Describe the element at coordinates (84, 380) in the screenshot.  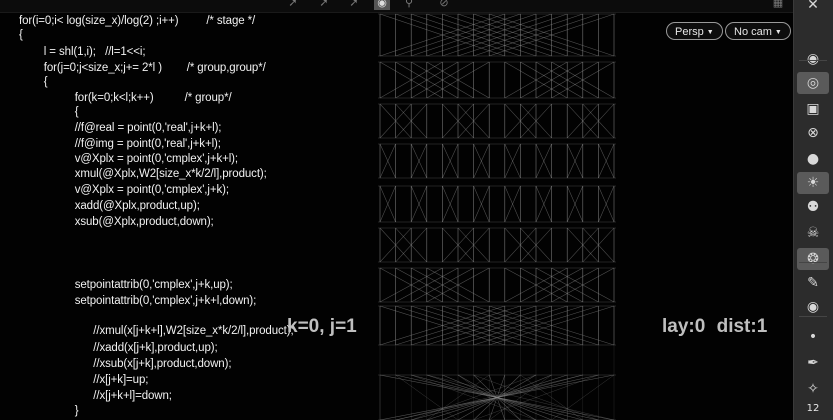
I see `code-line: //x[j+k]=up;` at that location.